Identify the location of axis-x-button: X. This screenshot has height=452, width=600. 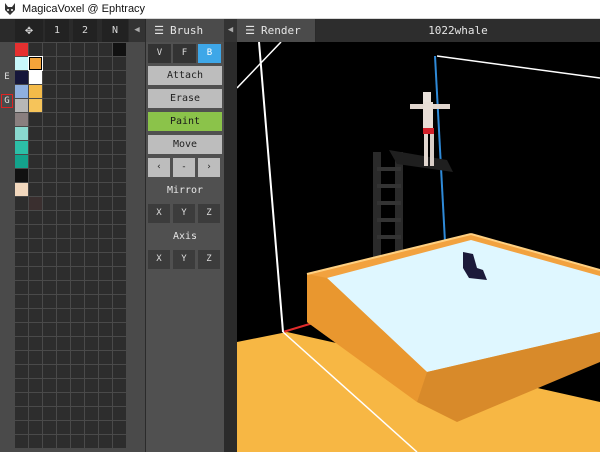
(159, 259).